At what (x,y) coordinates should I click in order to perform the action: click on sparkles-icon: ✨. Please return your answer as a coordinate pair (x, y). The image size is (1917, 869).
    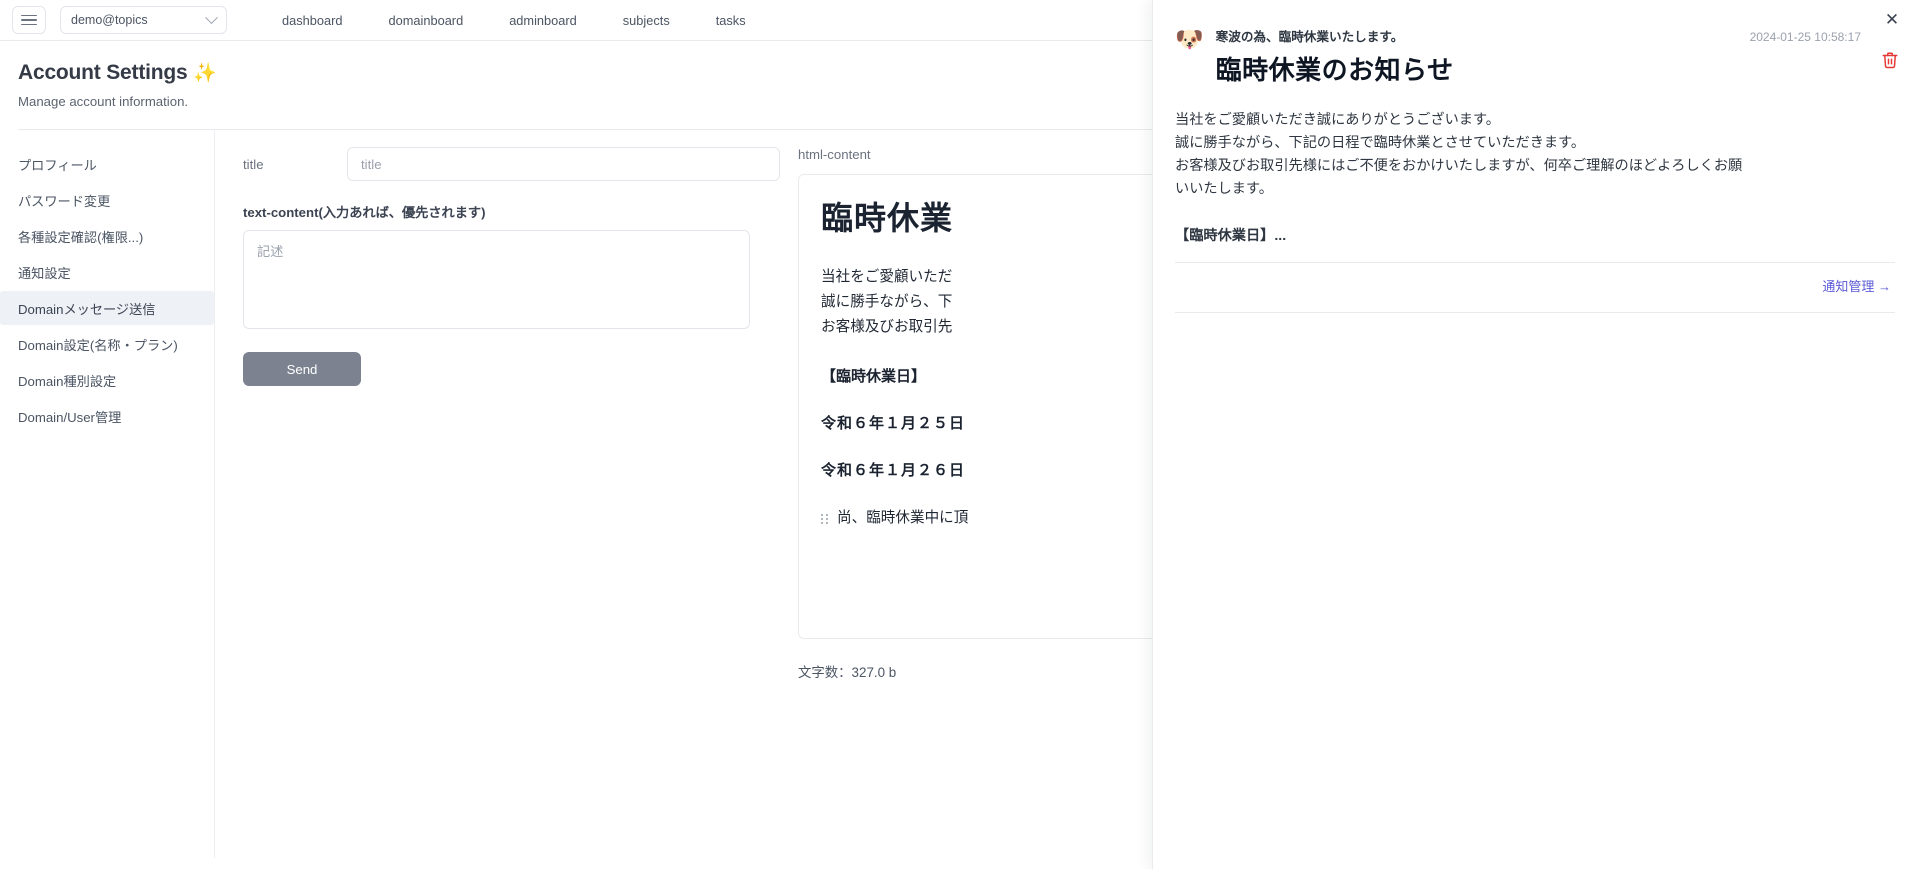
    Looking at the image, I should click on (205, 73).